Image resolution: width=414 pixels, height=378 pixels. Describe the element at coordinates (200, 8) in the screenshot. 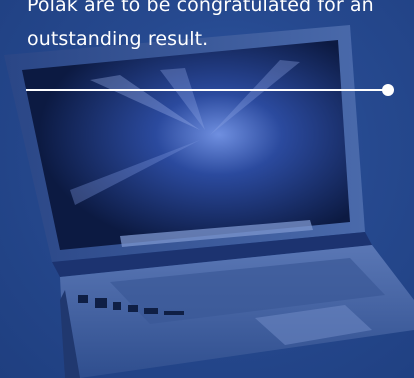

I see `caption-line-1: Polak are to be congratulated for an` at that location.